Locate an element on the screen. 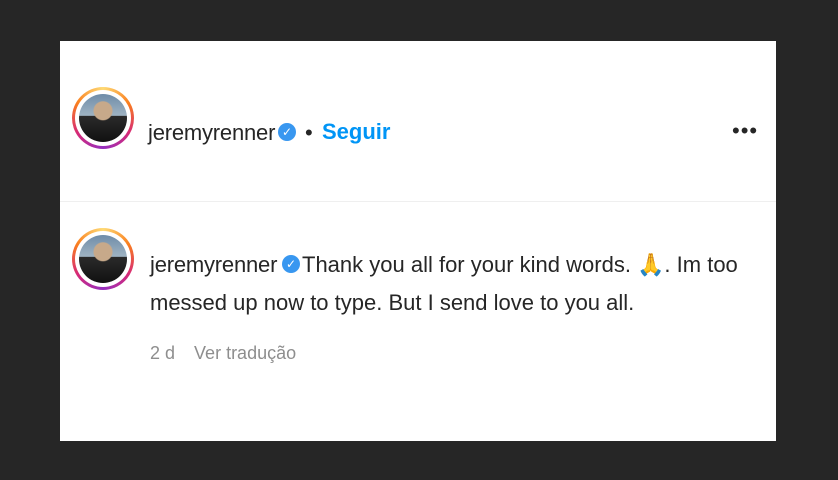 This screenshot has width=838, height=480. comment-avatar is located at coordinates (103, 259).